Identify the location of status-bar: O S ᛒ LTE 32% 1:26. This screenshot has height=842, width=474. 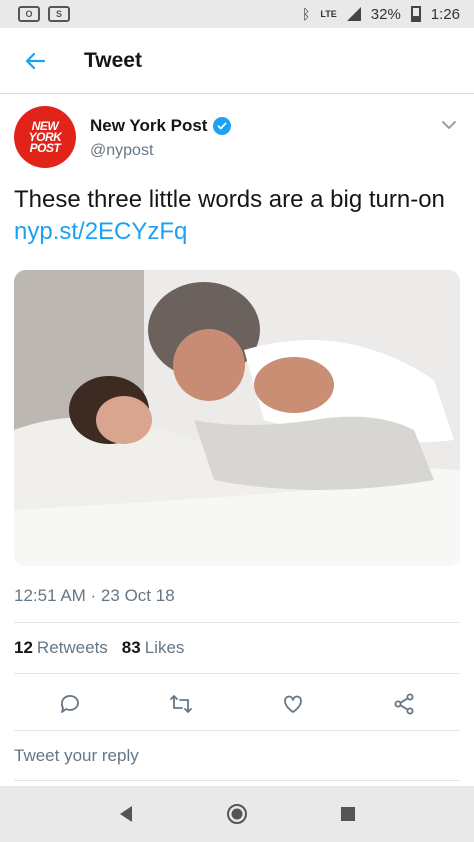
(237, 14).